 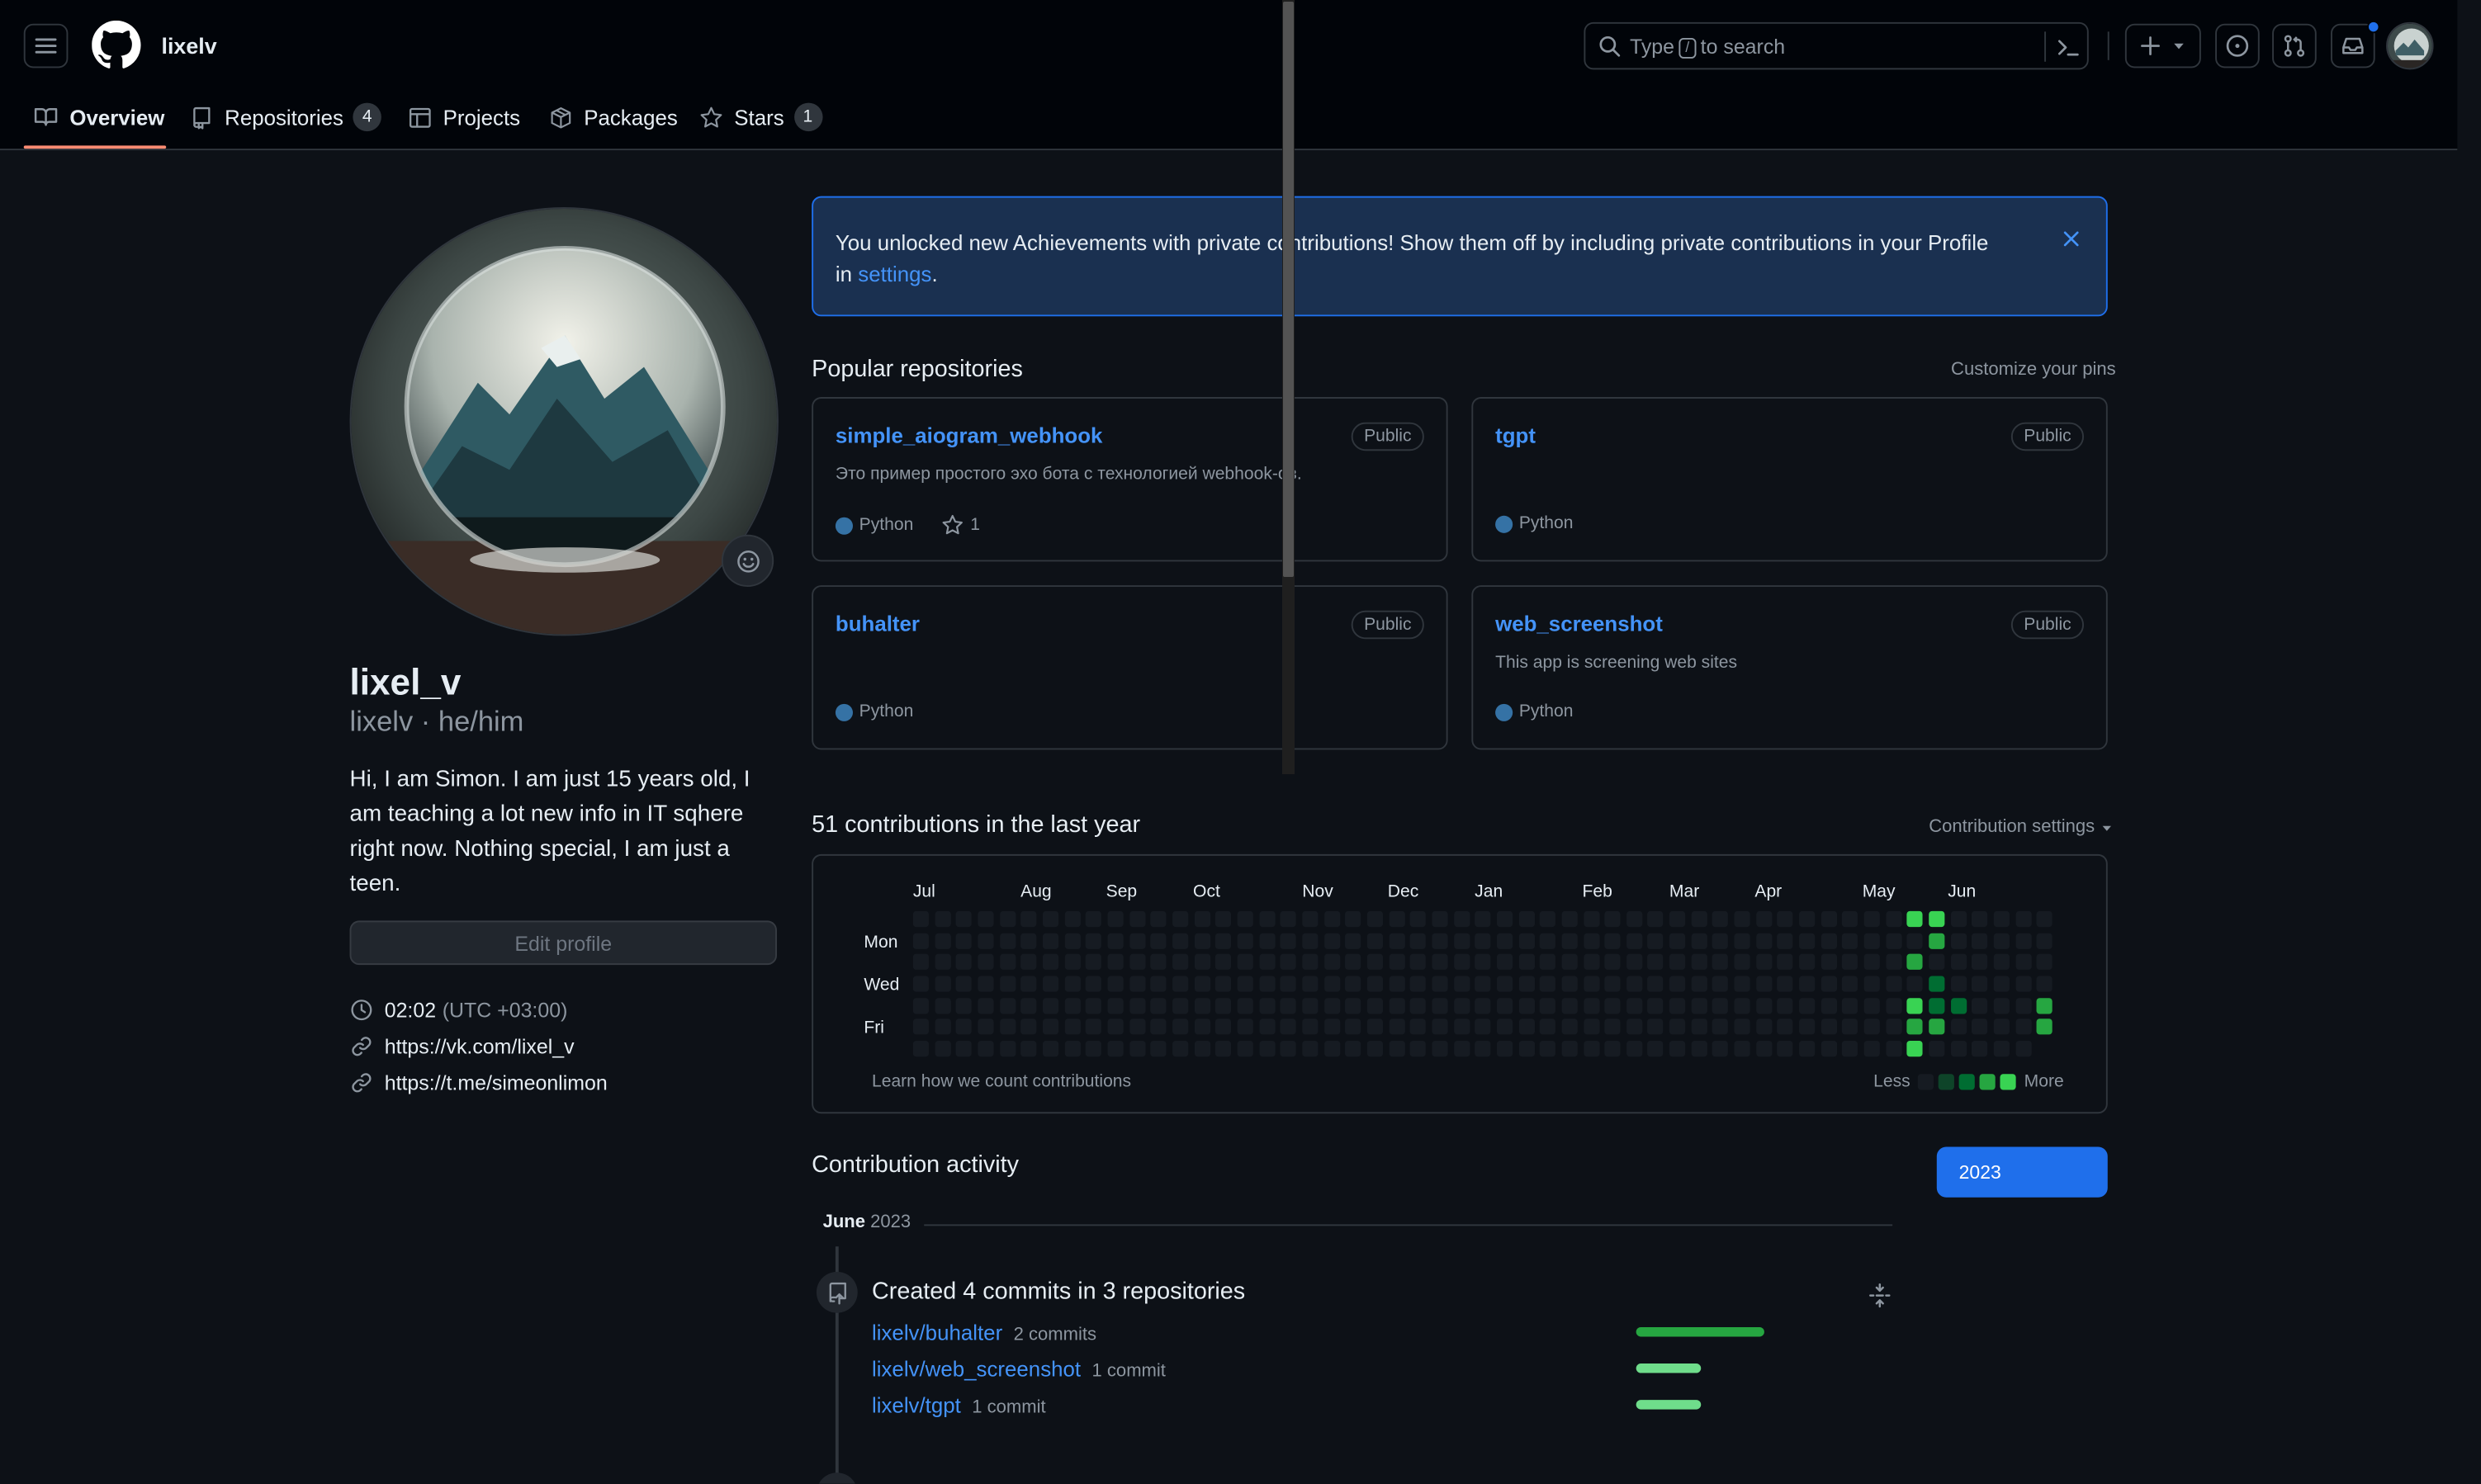 What do you see at coordinates (46, 46) in the screenshot?
I see `menu-button` at bounding box center [46, 46].